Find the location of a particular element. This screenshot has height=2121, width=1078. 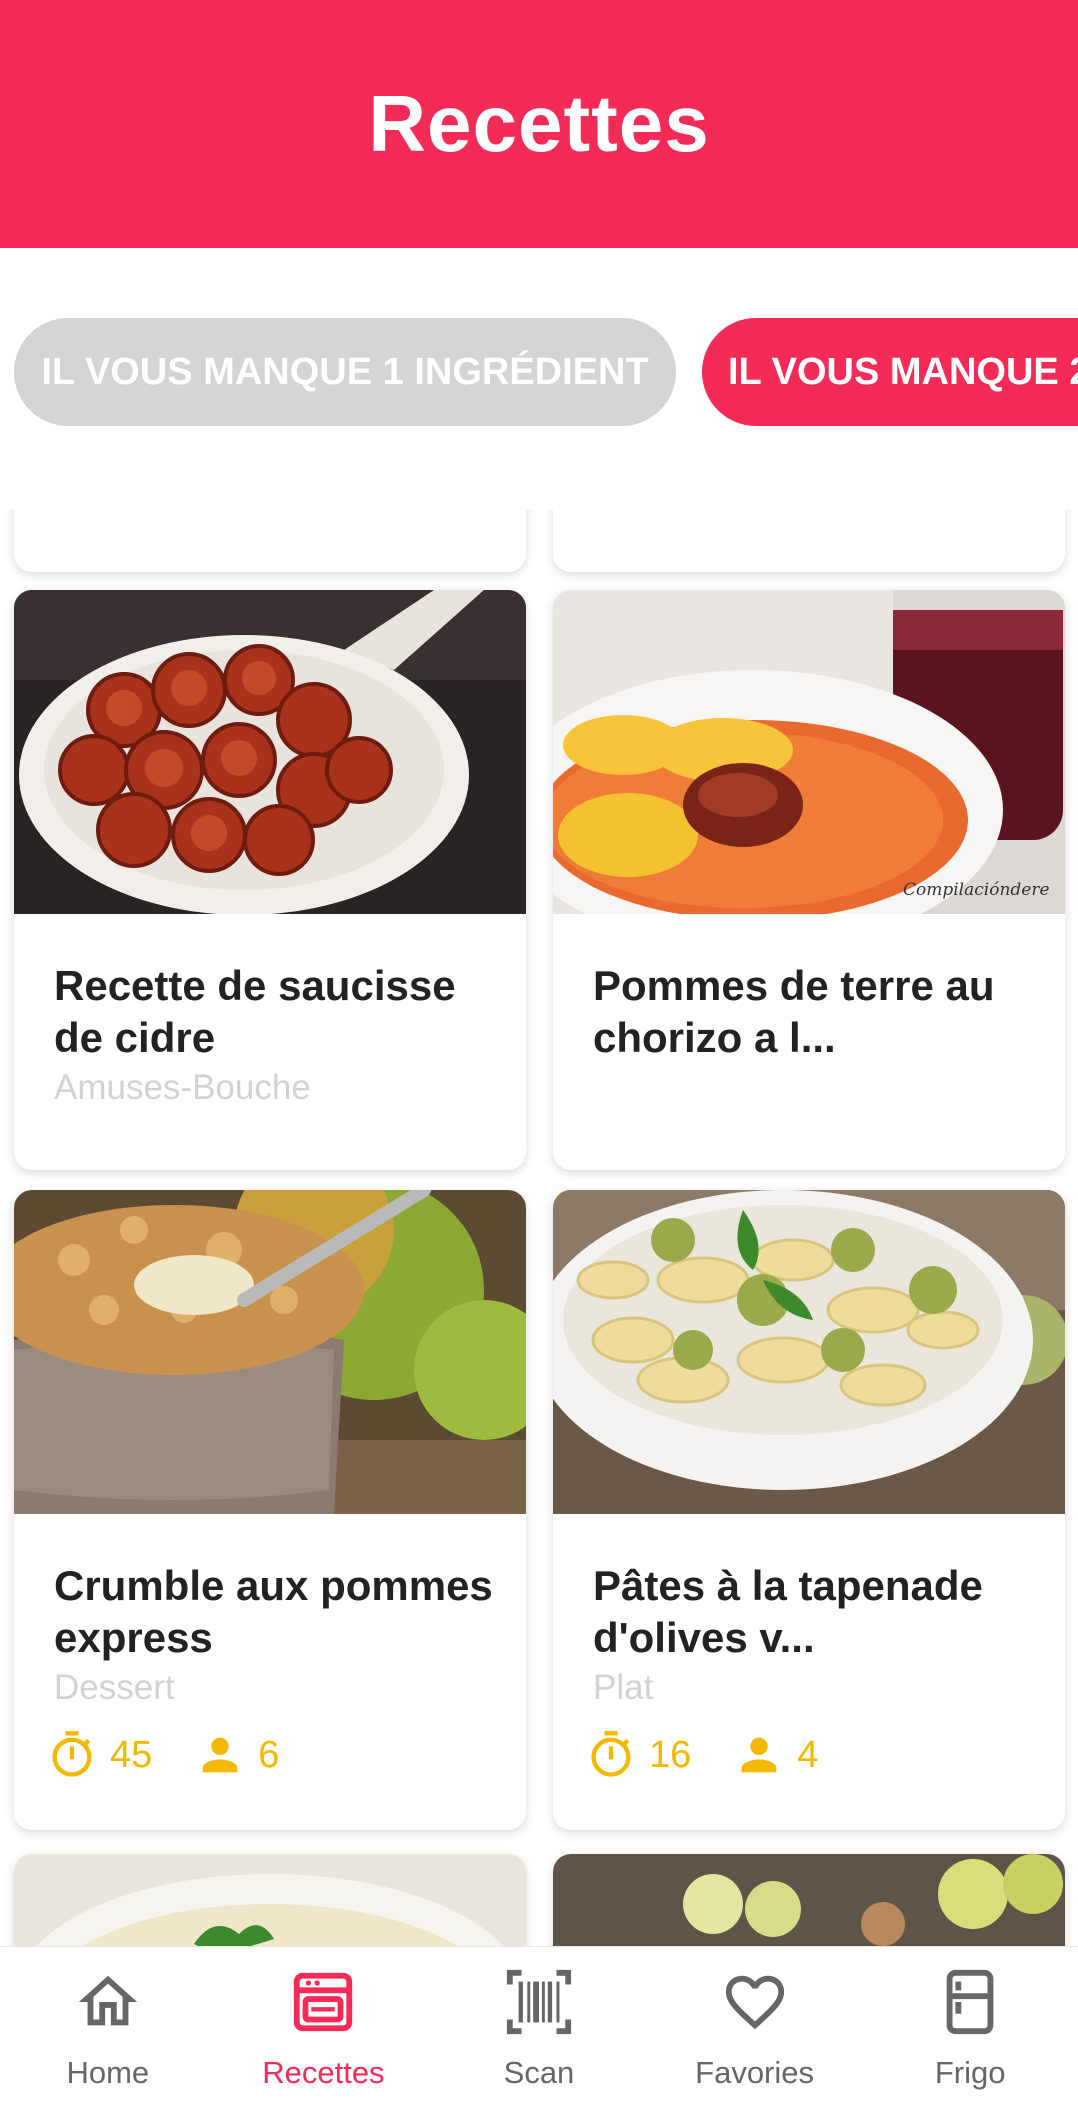

barcode-icon is located at coordinates (539, 2002).